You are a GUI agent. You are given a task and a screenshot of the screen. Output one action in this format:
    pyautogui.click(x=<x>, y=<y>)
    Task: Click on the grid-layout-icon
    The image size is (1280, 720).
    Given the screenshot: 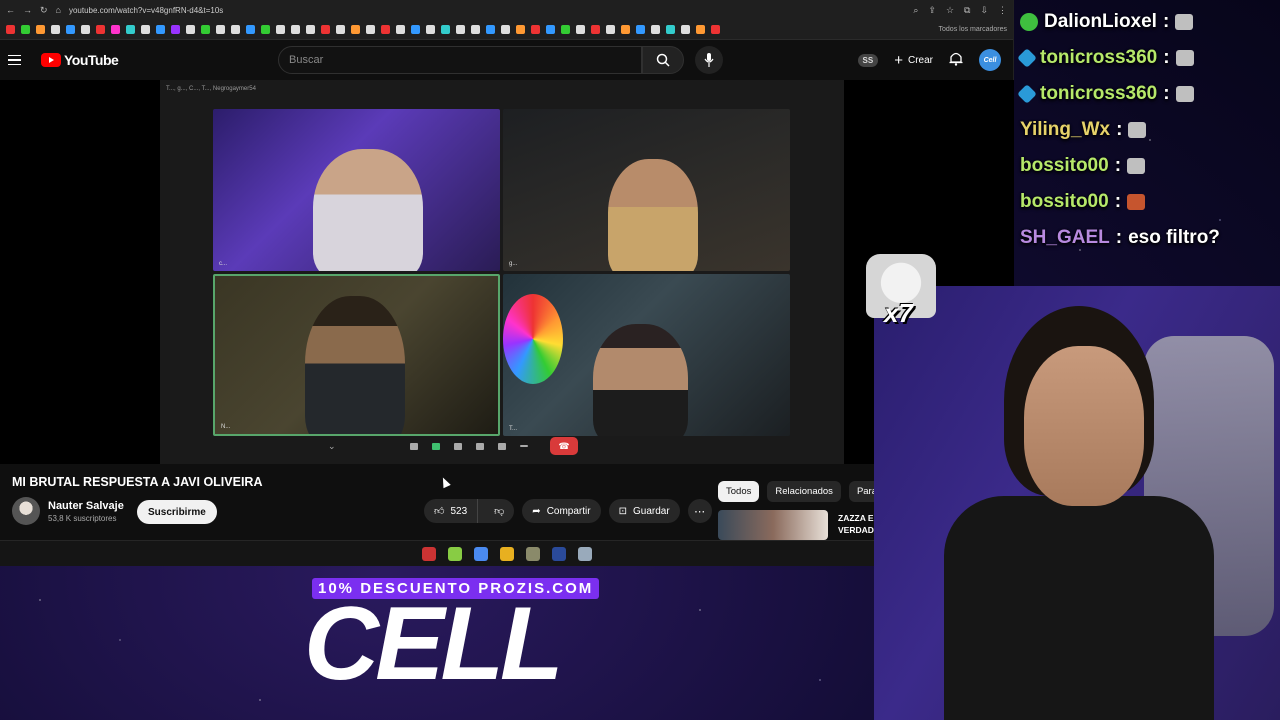 What is the action you would take?
    pyautogui.click(x=480, y=446)
    